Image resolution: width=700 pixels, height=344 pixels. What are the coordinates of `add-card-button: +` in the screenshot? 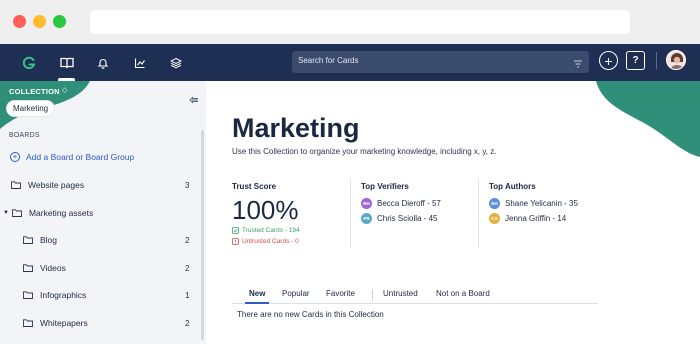 It's located at (608, 60).